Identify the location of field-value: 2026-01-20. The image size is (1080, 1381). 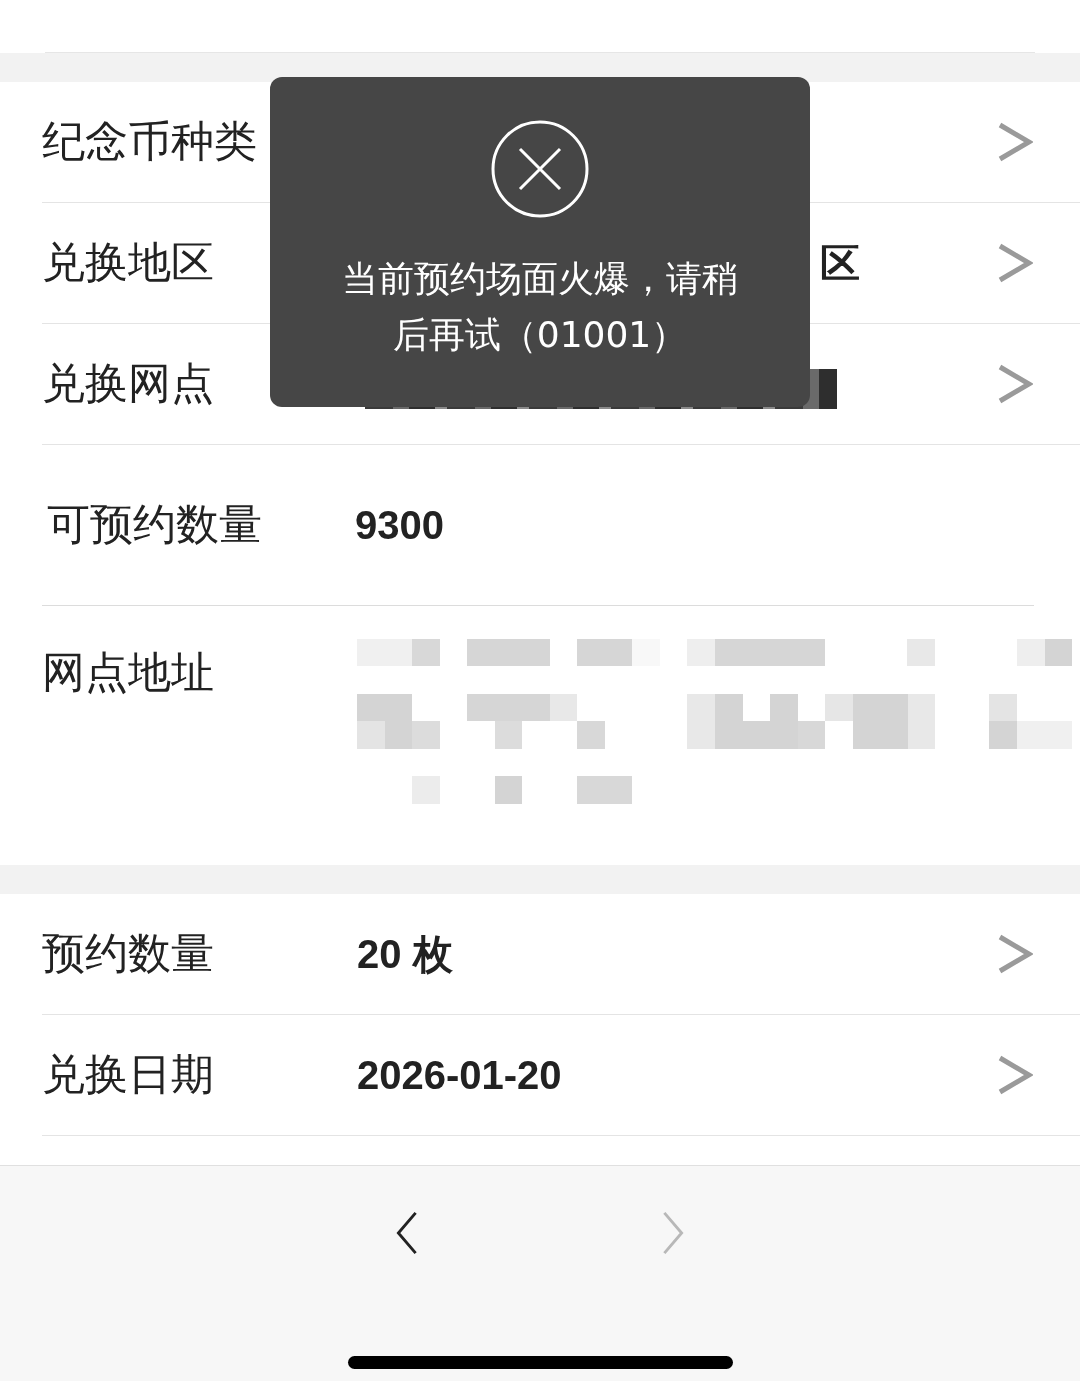
(460, 1075).